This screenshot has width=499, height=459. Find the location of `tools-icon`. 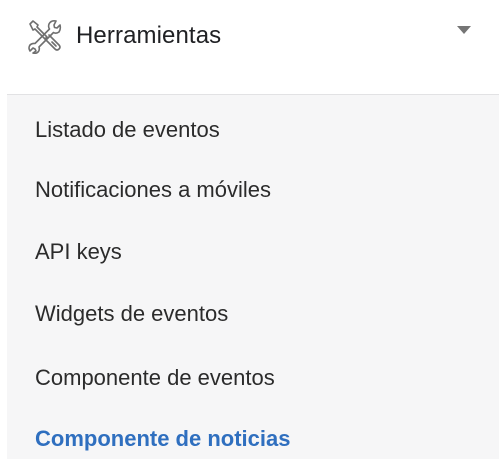

tools-icon is located at coordinates (44, 36).